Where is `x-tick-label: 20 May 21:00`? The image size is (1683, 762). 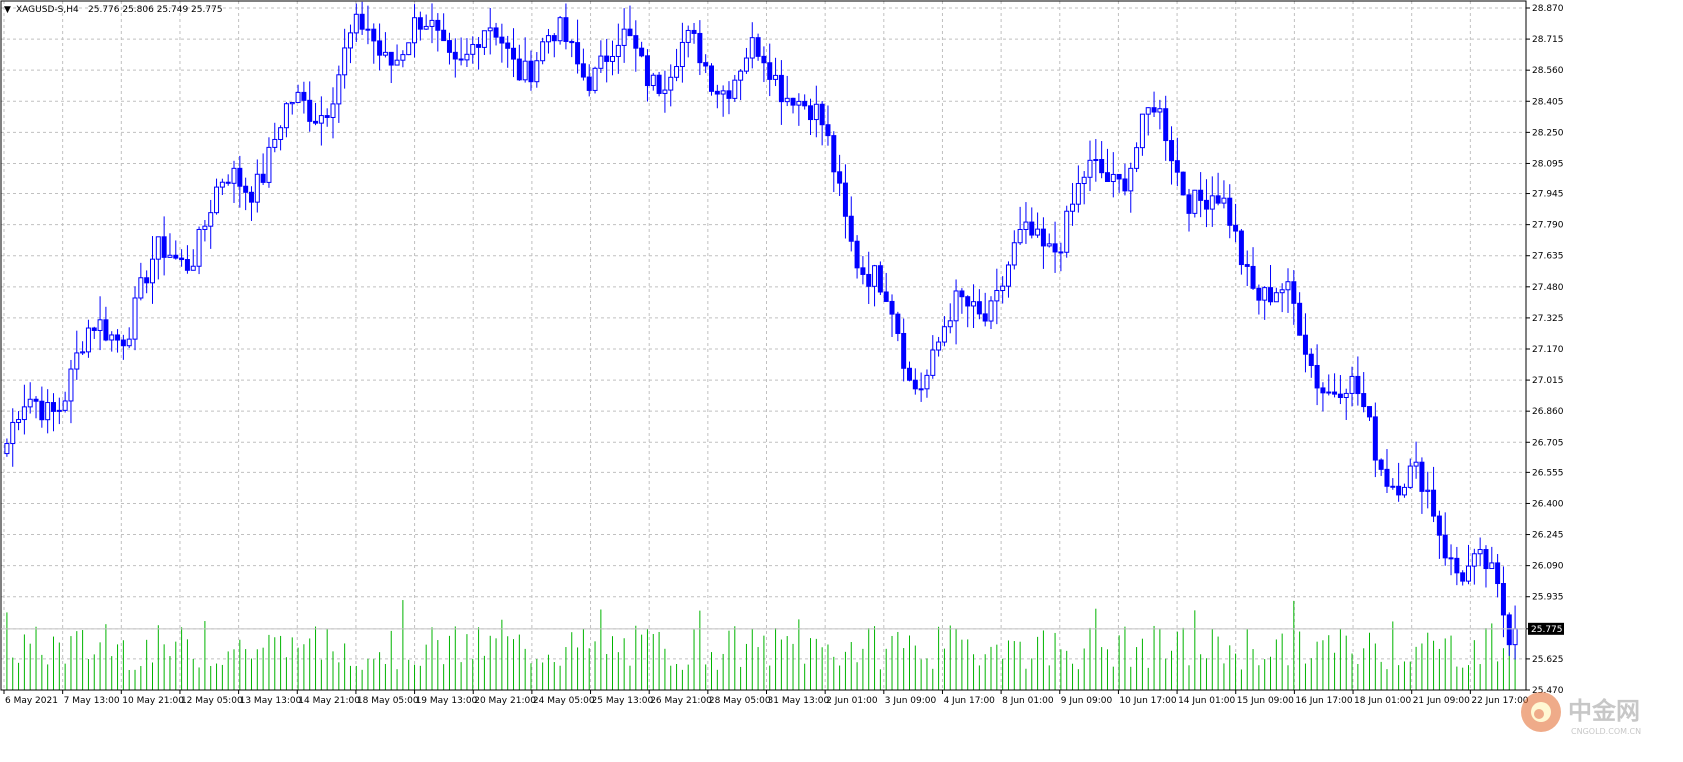 x-tick-label: 20 May 21:00 is located at coordinates (505, 701).